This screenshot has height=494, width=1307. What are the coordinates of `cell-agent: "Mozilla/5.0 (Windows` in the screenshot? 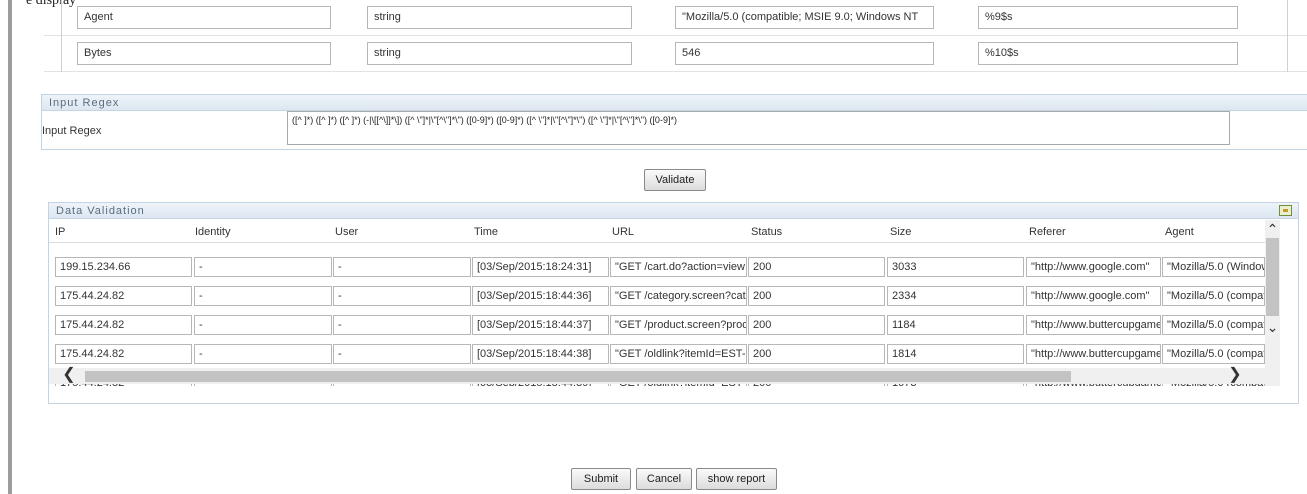 It's located at (1213, 267).